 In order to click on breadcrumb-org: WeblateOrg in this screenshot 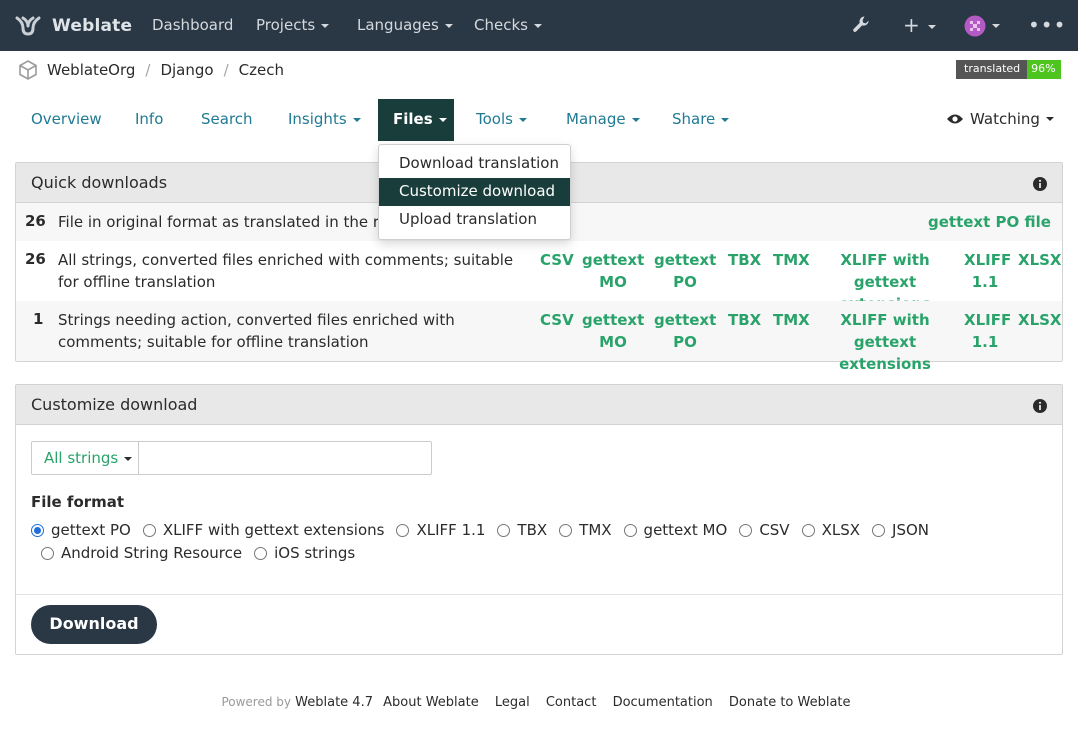, I will do `click(91, 70)`.